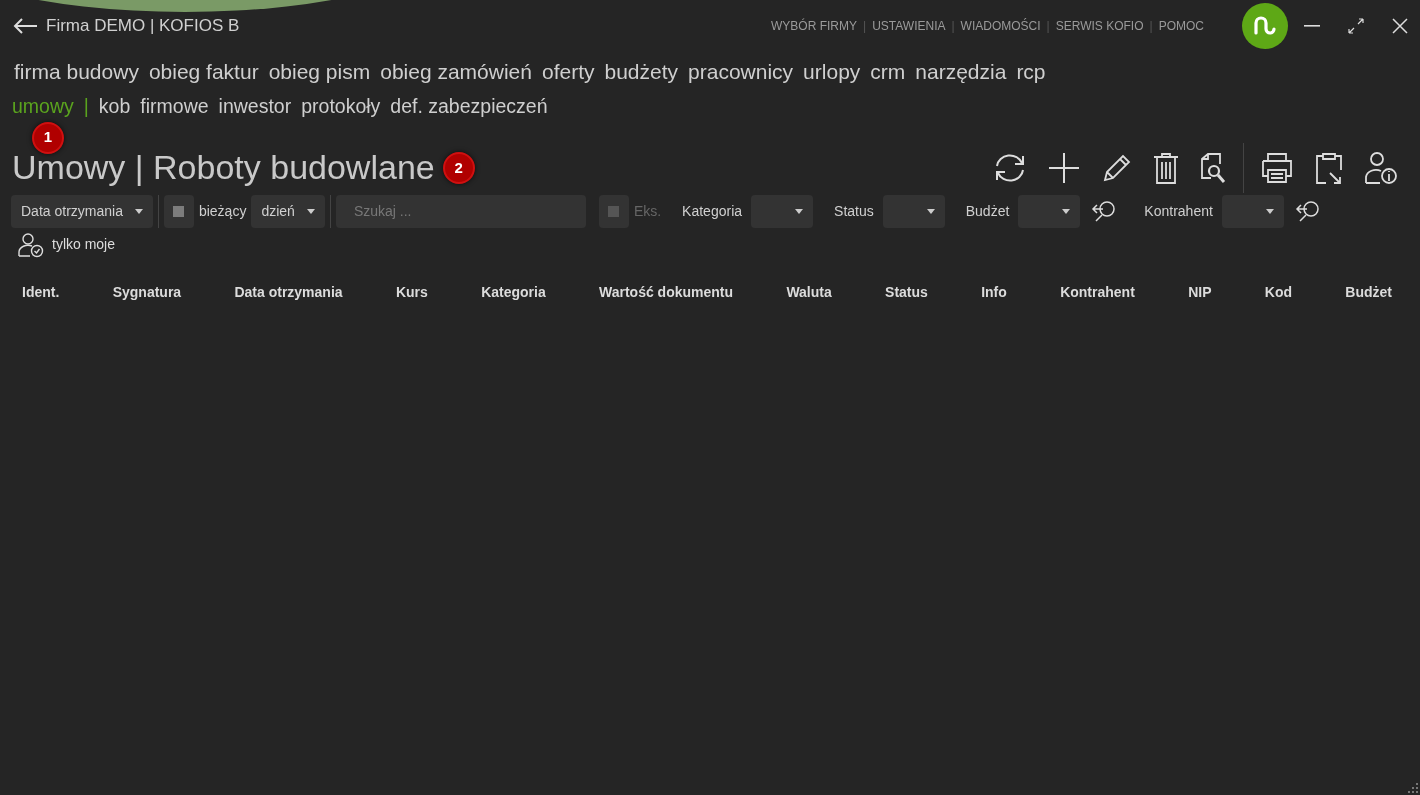 The width and height of the screenshot is (1420, 795). I want to click on checkbox-label: Eks., so click(647, 211).